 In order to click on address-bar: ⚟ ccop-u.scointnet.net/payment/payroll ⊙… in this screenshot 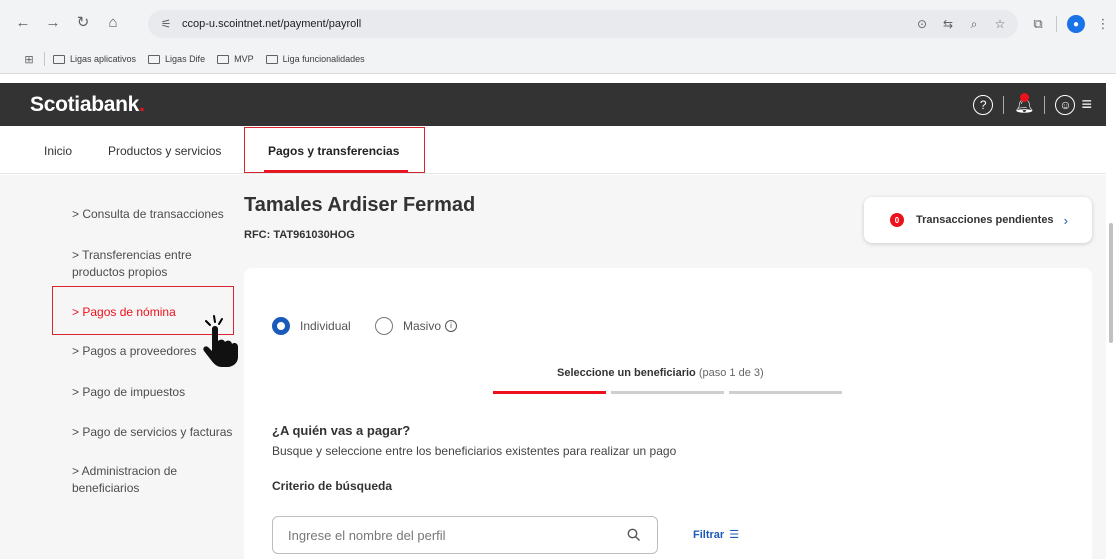, I will do `click(583, 24)`.